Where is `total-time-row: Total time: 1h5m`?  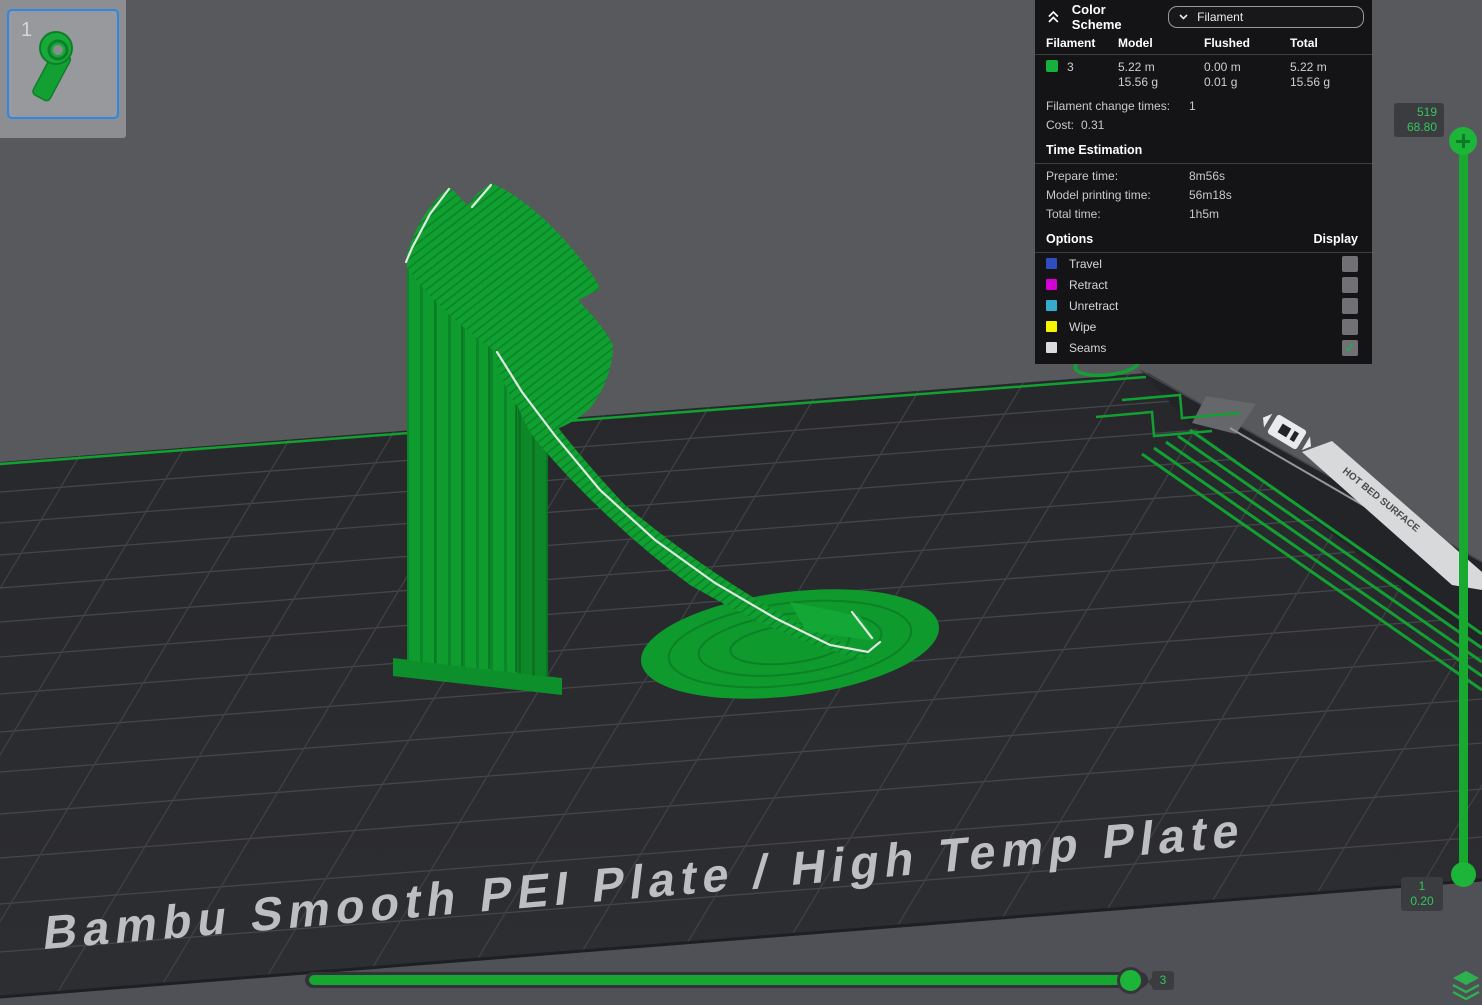 total-time-row: Total time: 1h5m is located at coordinates (1133, 213).